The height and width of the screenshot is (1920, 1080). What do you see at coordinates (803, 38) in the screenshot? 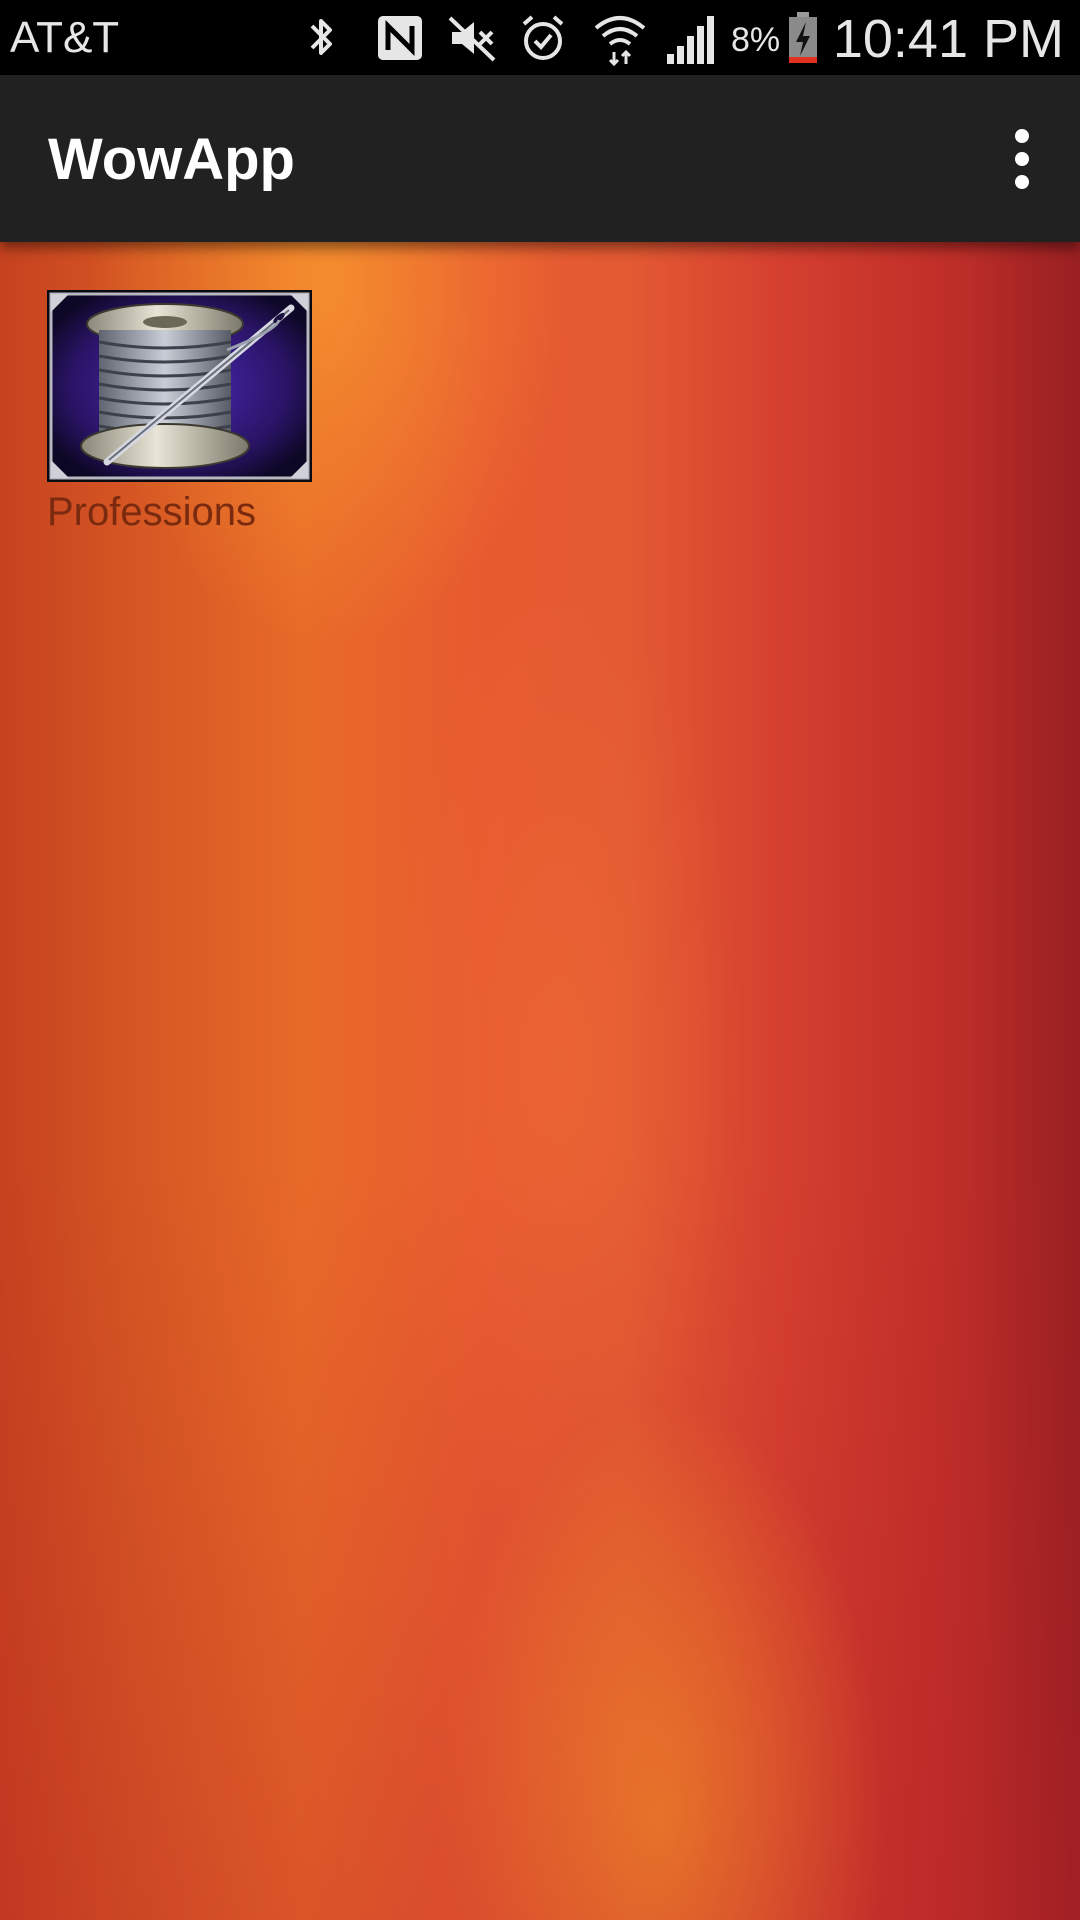
I see `battery-charging-icon` at bounding box center [803, 38].